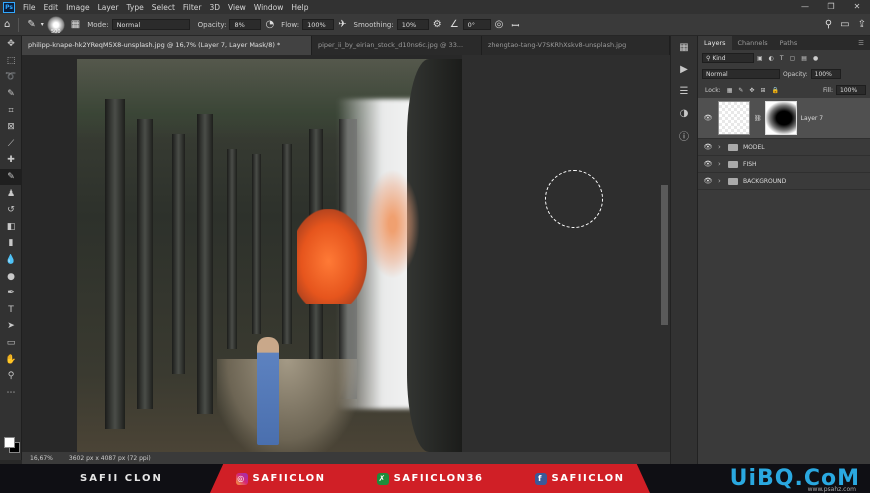 This screenshot has width=870, height=493. What do you see at coordinates (740, 90) in the screenshot?
I see `lock-pixels-icon: ✎` at bounding box center [740, 90].